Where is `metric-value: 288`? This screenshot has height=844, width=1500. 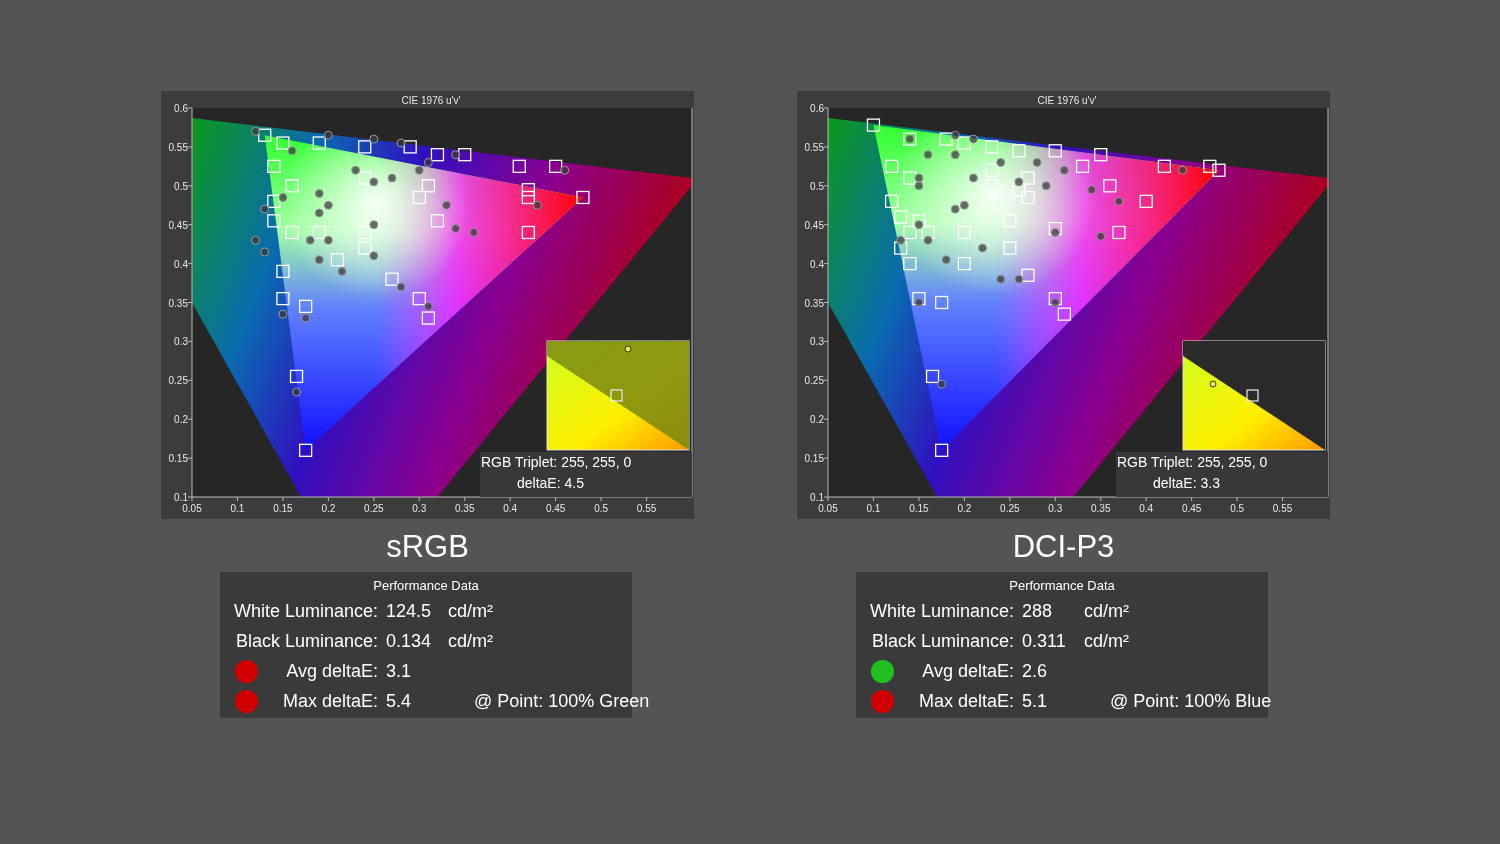 metric-value: 288 is located at coordinates (1037, 611).